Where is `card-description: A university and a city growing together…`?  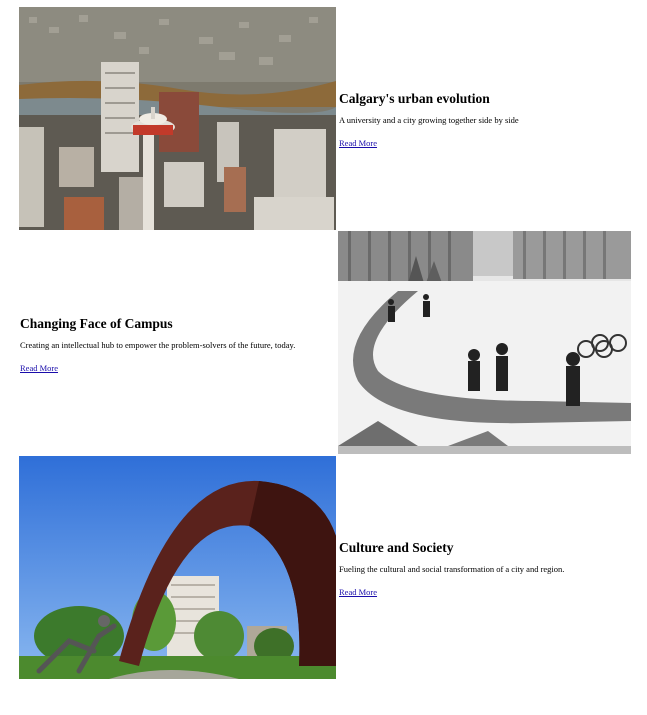 card-description: A university and a city growing together… is located at coordinates (429, 120).